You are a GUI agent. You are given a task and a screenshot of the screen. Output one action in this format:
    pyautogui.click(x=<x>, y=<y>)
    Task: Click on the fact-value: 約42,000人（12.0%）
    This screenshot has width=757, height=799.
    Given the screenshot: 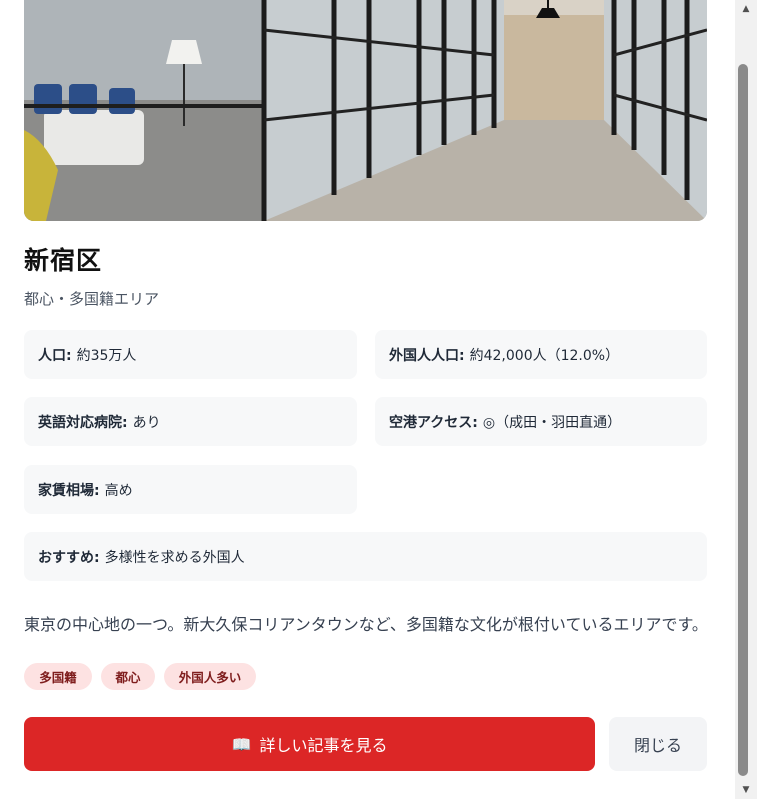 What is the action you would take?
    pyautogui.click(x=544, y=355)
    